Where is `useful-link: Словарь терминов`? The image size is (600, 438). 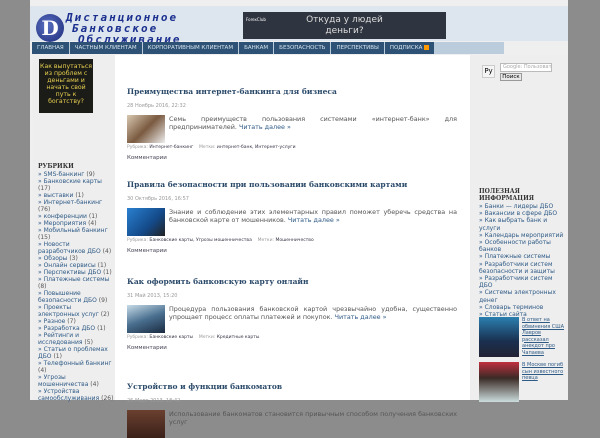 useful-link: Словарь терминов is located at coordinates (514, 307).